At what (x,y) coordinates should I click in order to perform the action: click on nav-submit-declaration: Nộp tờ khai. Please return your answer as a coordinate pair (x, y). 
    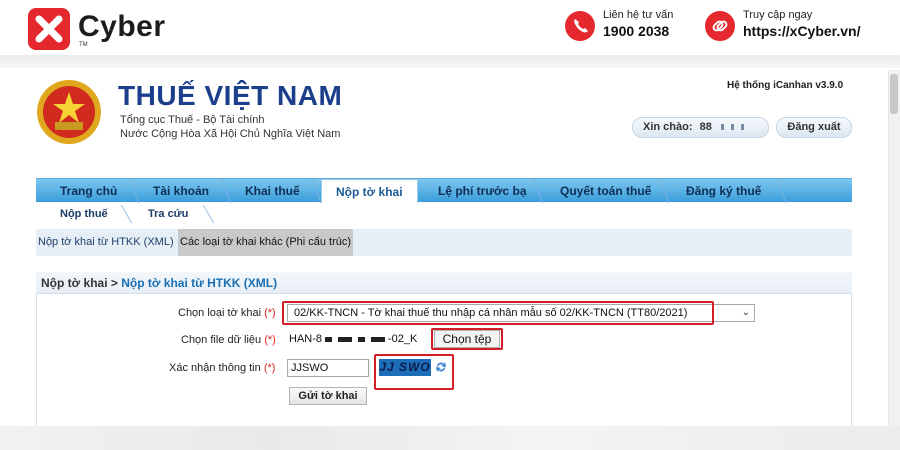
    Looking at the image, I should click on (369, 191).